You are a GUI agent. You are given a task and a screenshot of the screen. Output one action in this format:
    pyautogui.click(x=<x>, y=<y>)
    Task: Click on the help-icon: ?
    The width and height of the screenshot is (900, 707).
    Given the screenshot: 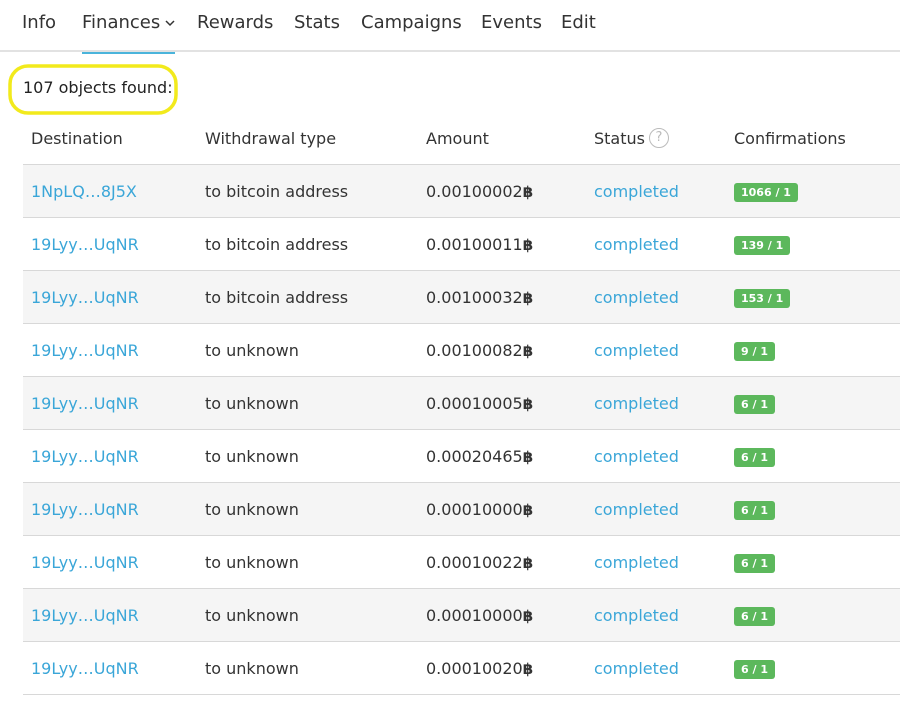 What is the action you would take?
    pyautogui.click(x=658, y=137)
    